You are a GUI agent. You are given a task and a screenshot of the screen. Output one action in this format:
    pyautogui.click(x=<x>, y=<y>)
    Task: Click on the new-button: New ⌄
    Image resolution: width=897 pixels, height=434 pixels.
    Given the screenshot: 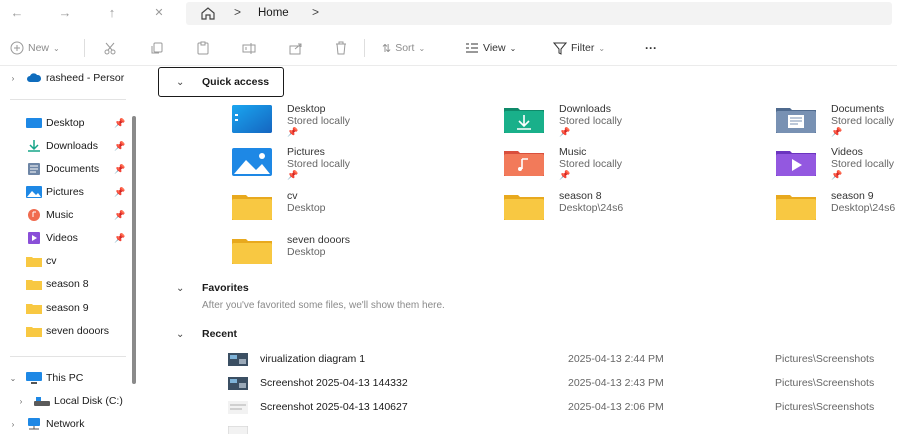 What is the action you would take?
    pyautogui.click(x=35, y=48)
    